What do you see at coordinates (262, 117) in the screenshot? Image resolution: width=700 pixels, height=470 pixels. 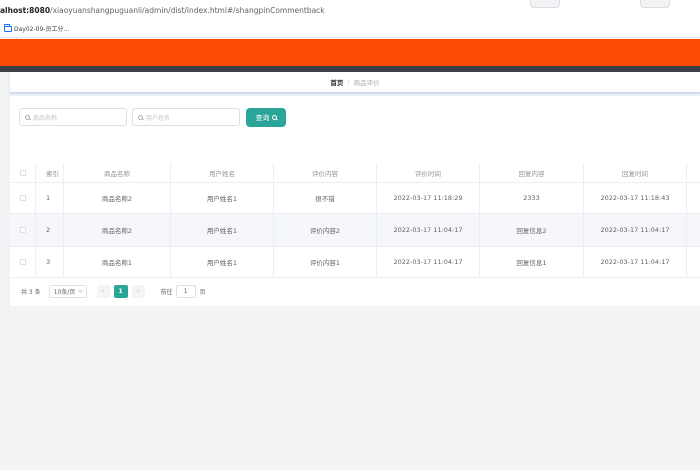 I see `query-button-label: 查询` at bounding box center [262, 117].